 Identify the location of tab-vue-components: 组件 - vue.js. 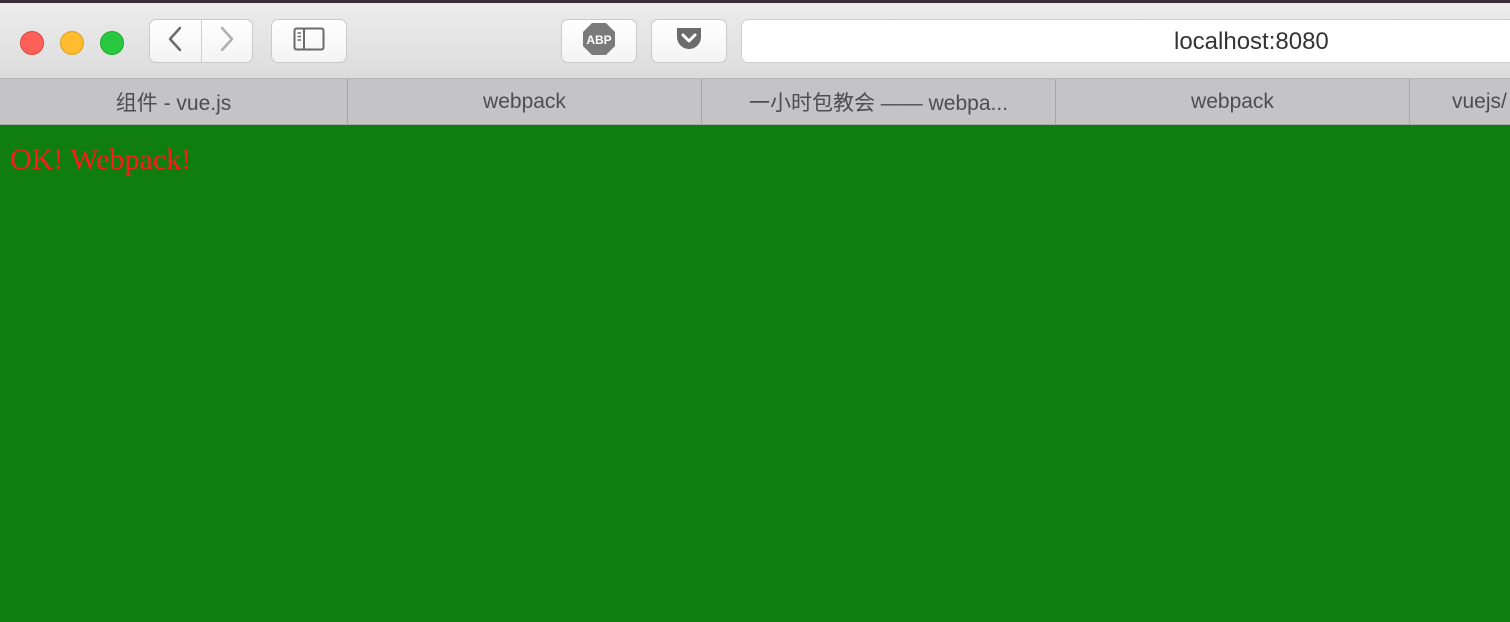
(174, 101).